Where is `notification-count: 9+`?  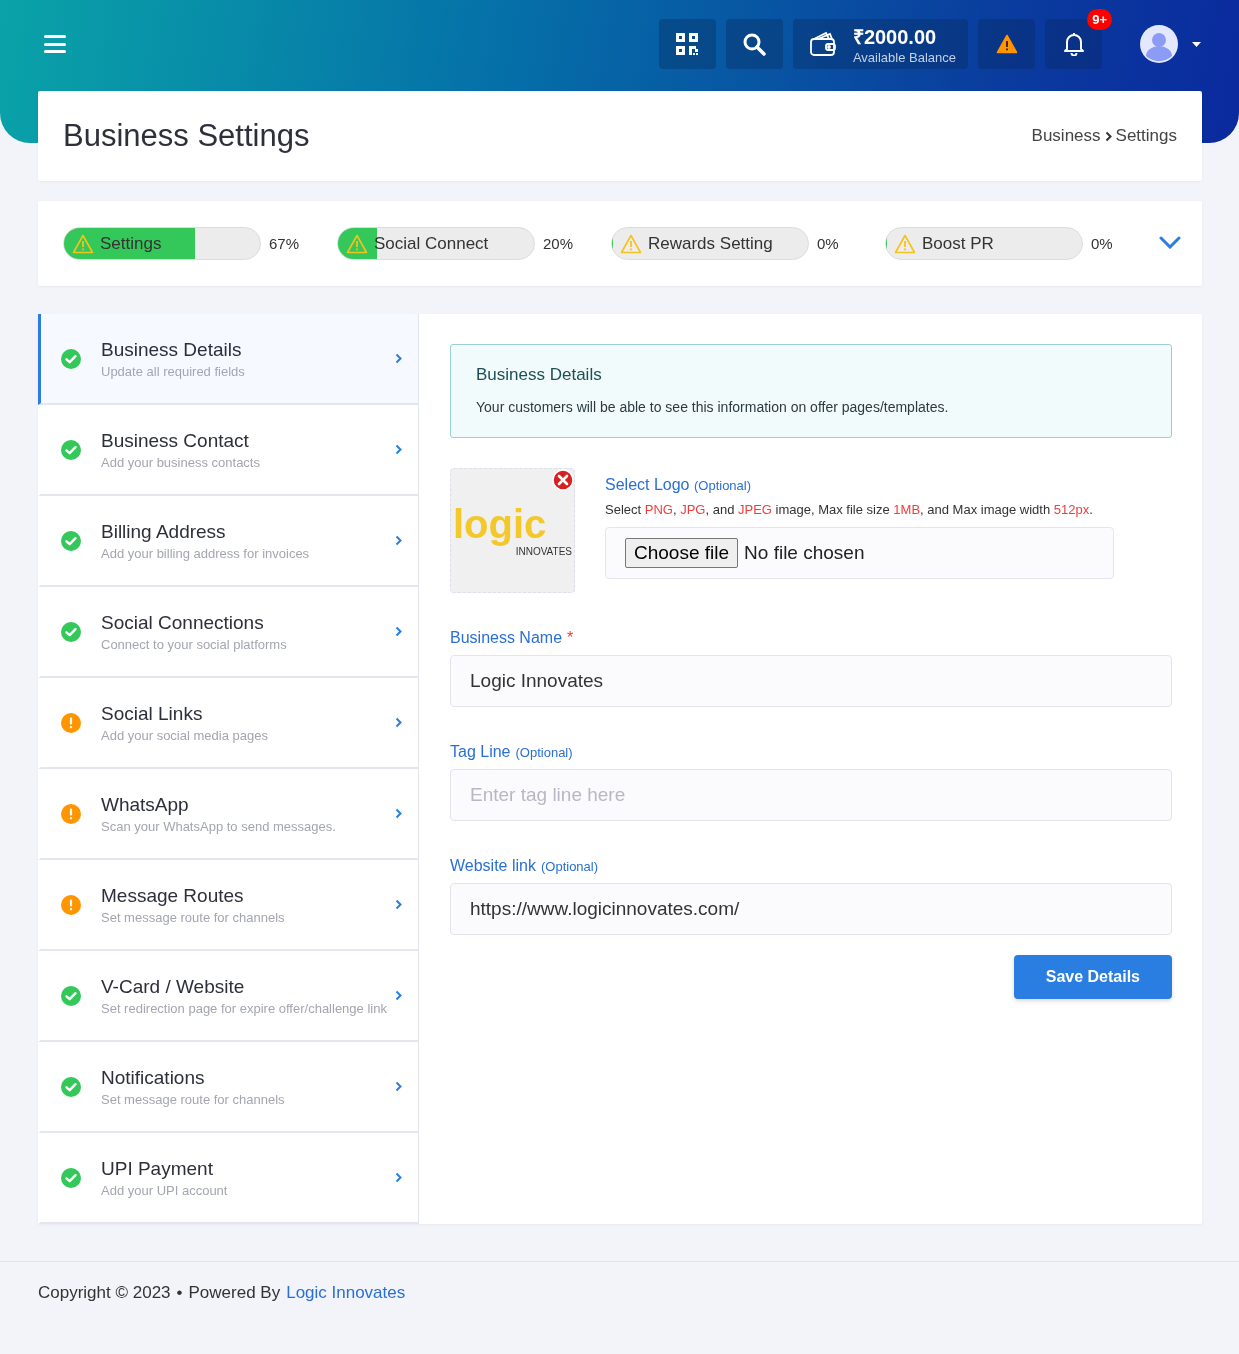 notification-count: 9+ is located at coordinates (1099, 19).